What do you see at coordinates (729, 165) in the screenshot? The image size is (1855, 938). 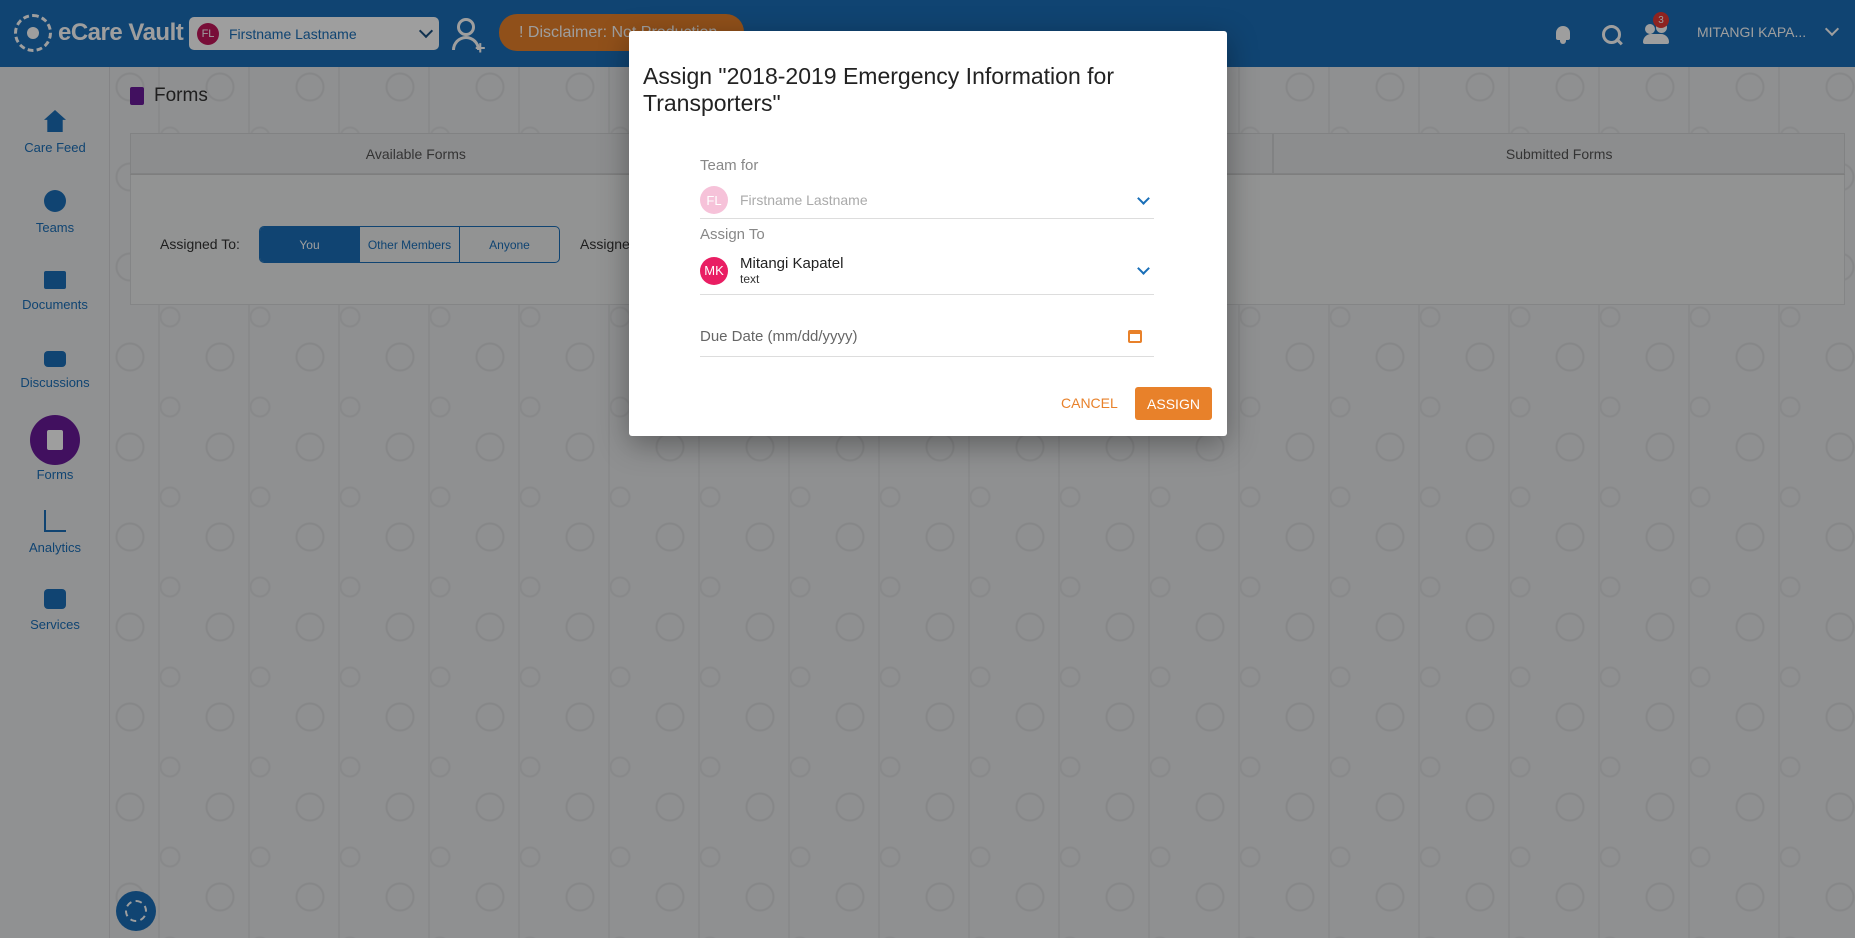 I see `team-for-label: Team for` at bounding box center [729, 165].